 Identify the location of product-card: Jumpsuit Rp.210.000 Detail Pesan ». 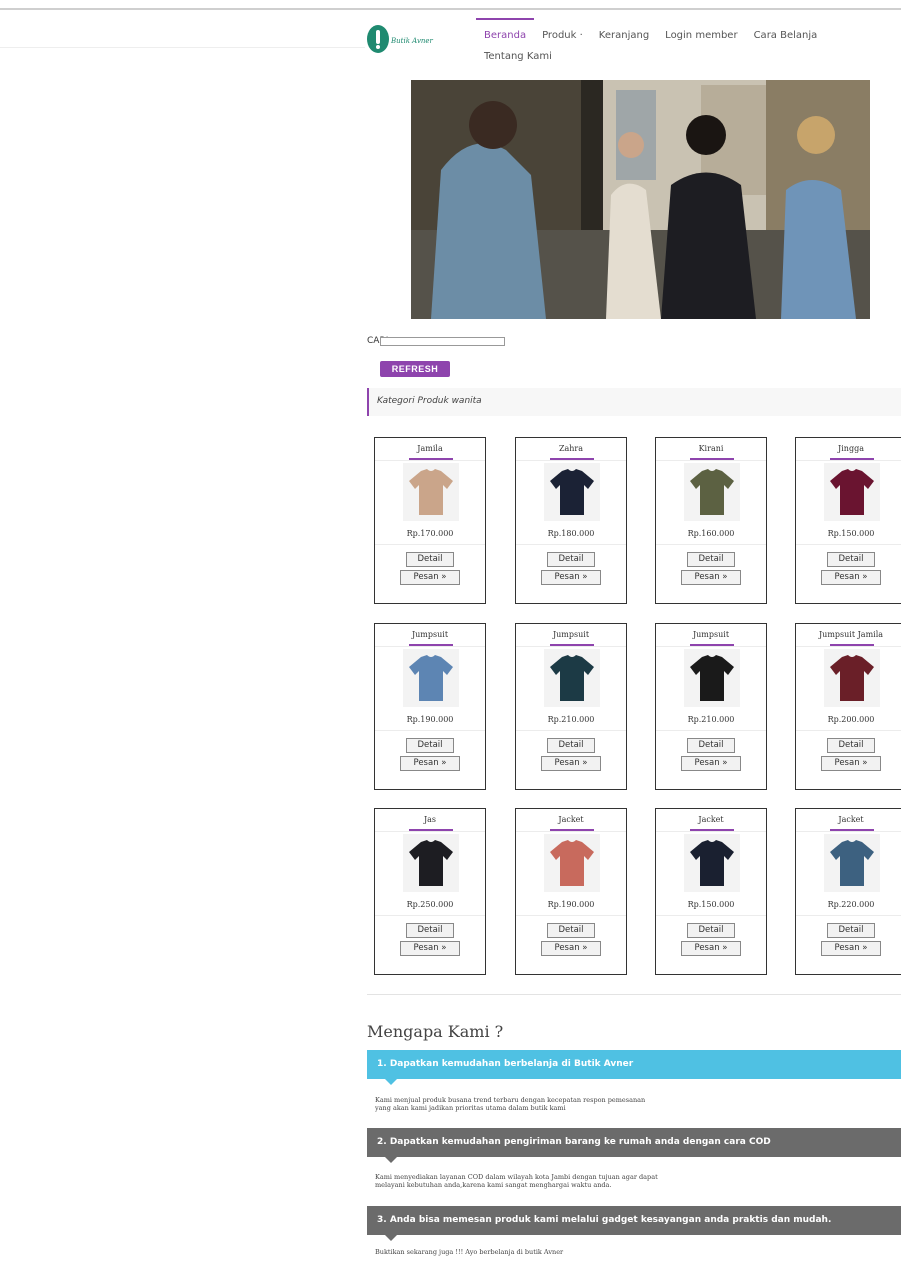
(711, 706).